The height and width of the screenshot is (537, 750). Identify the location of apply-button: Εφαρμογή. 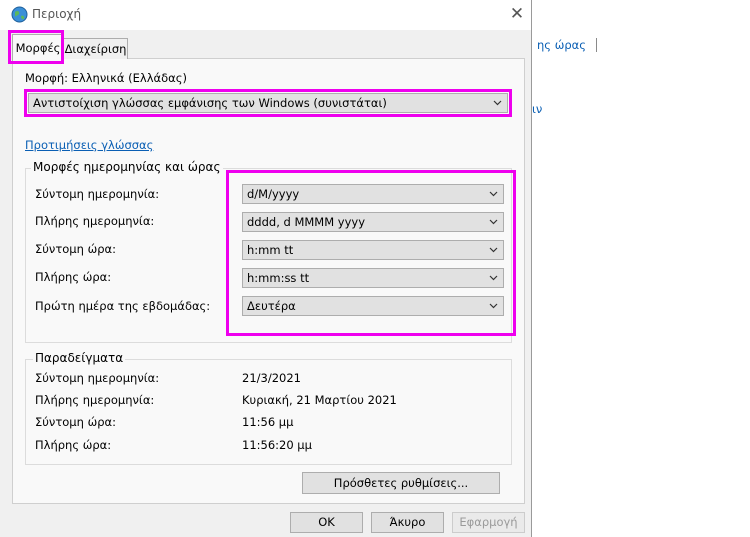
(488, 522).